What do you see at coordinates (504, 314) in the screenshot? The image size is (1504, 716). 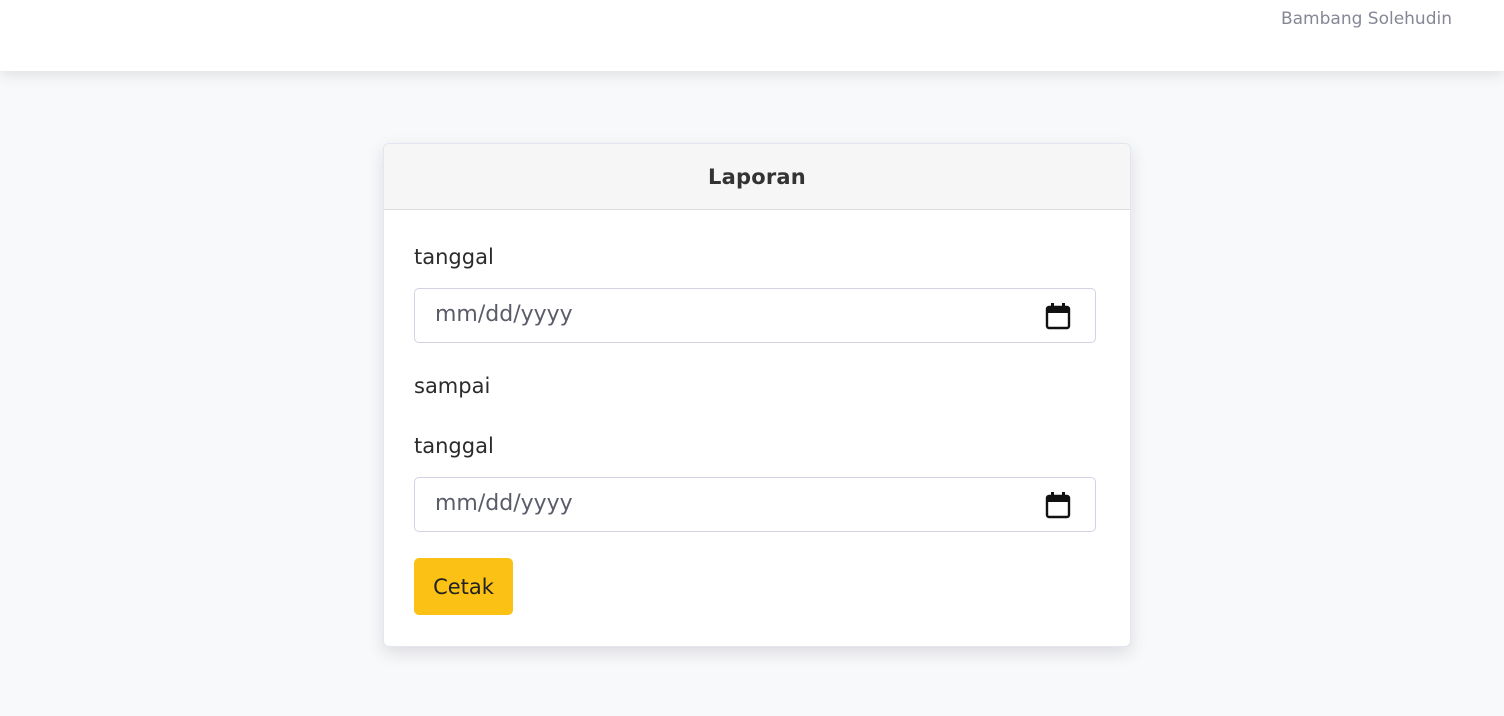 I see `date-from-placeholder: mm/dd/yyyy` at bounding box center [504, 314].